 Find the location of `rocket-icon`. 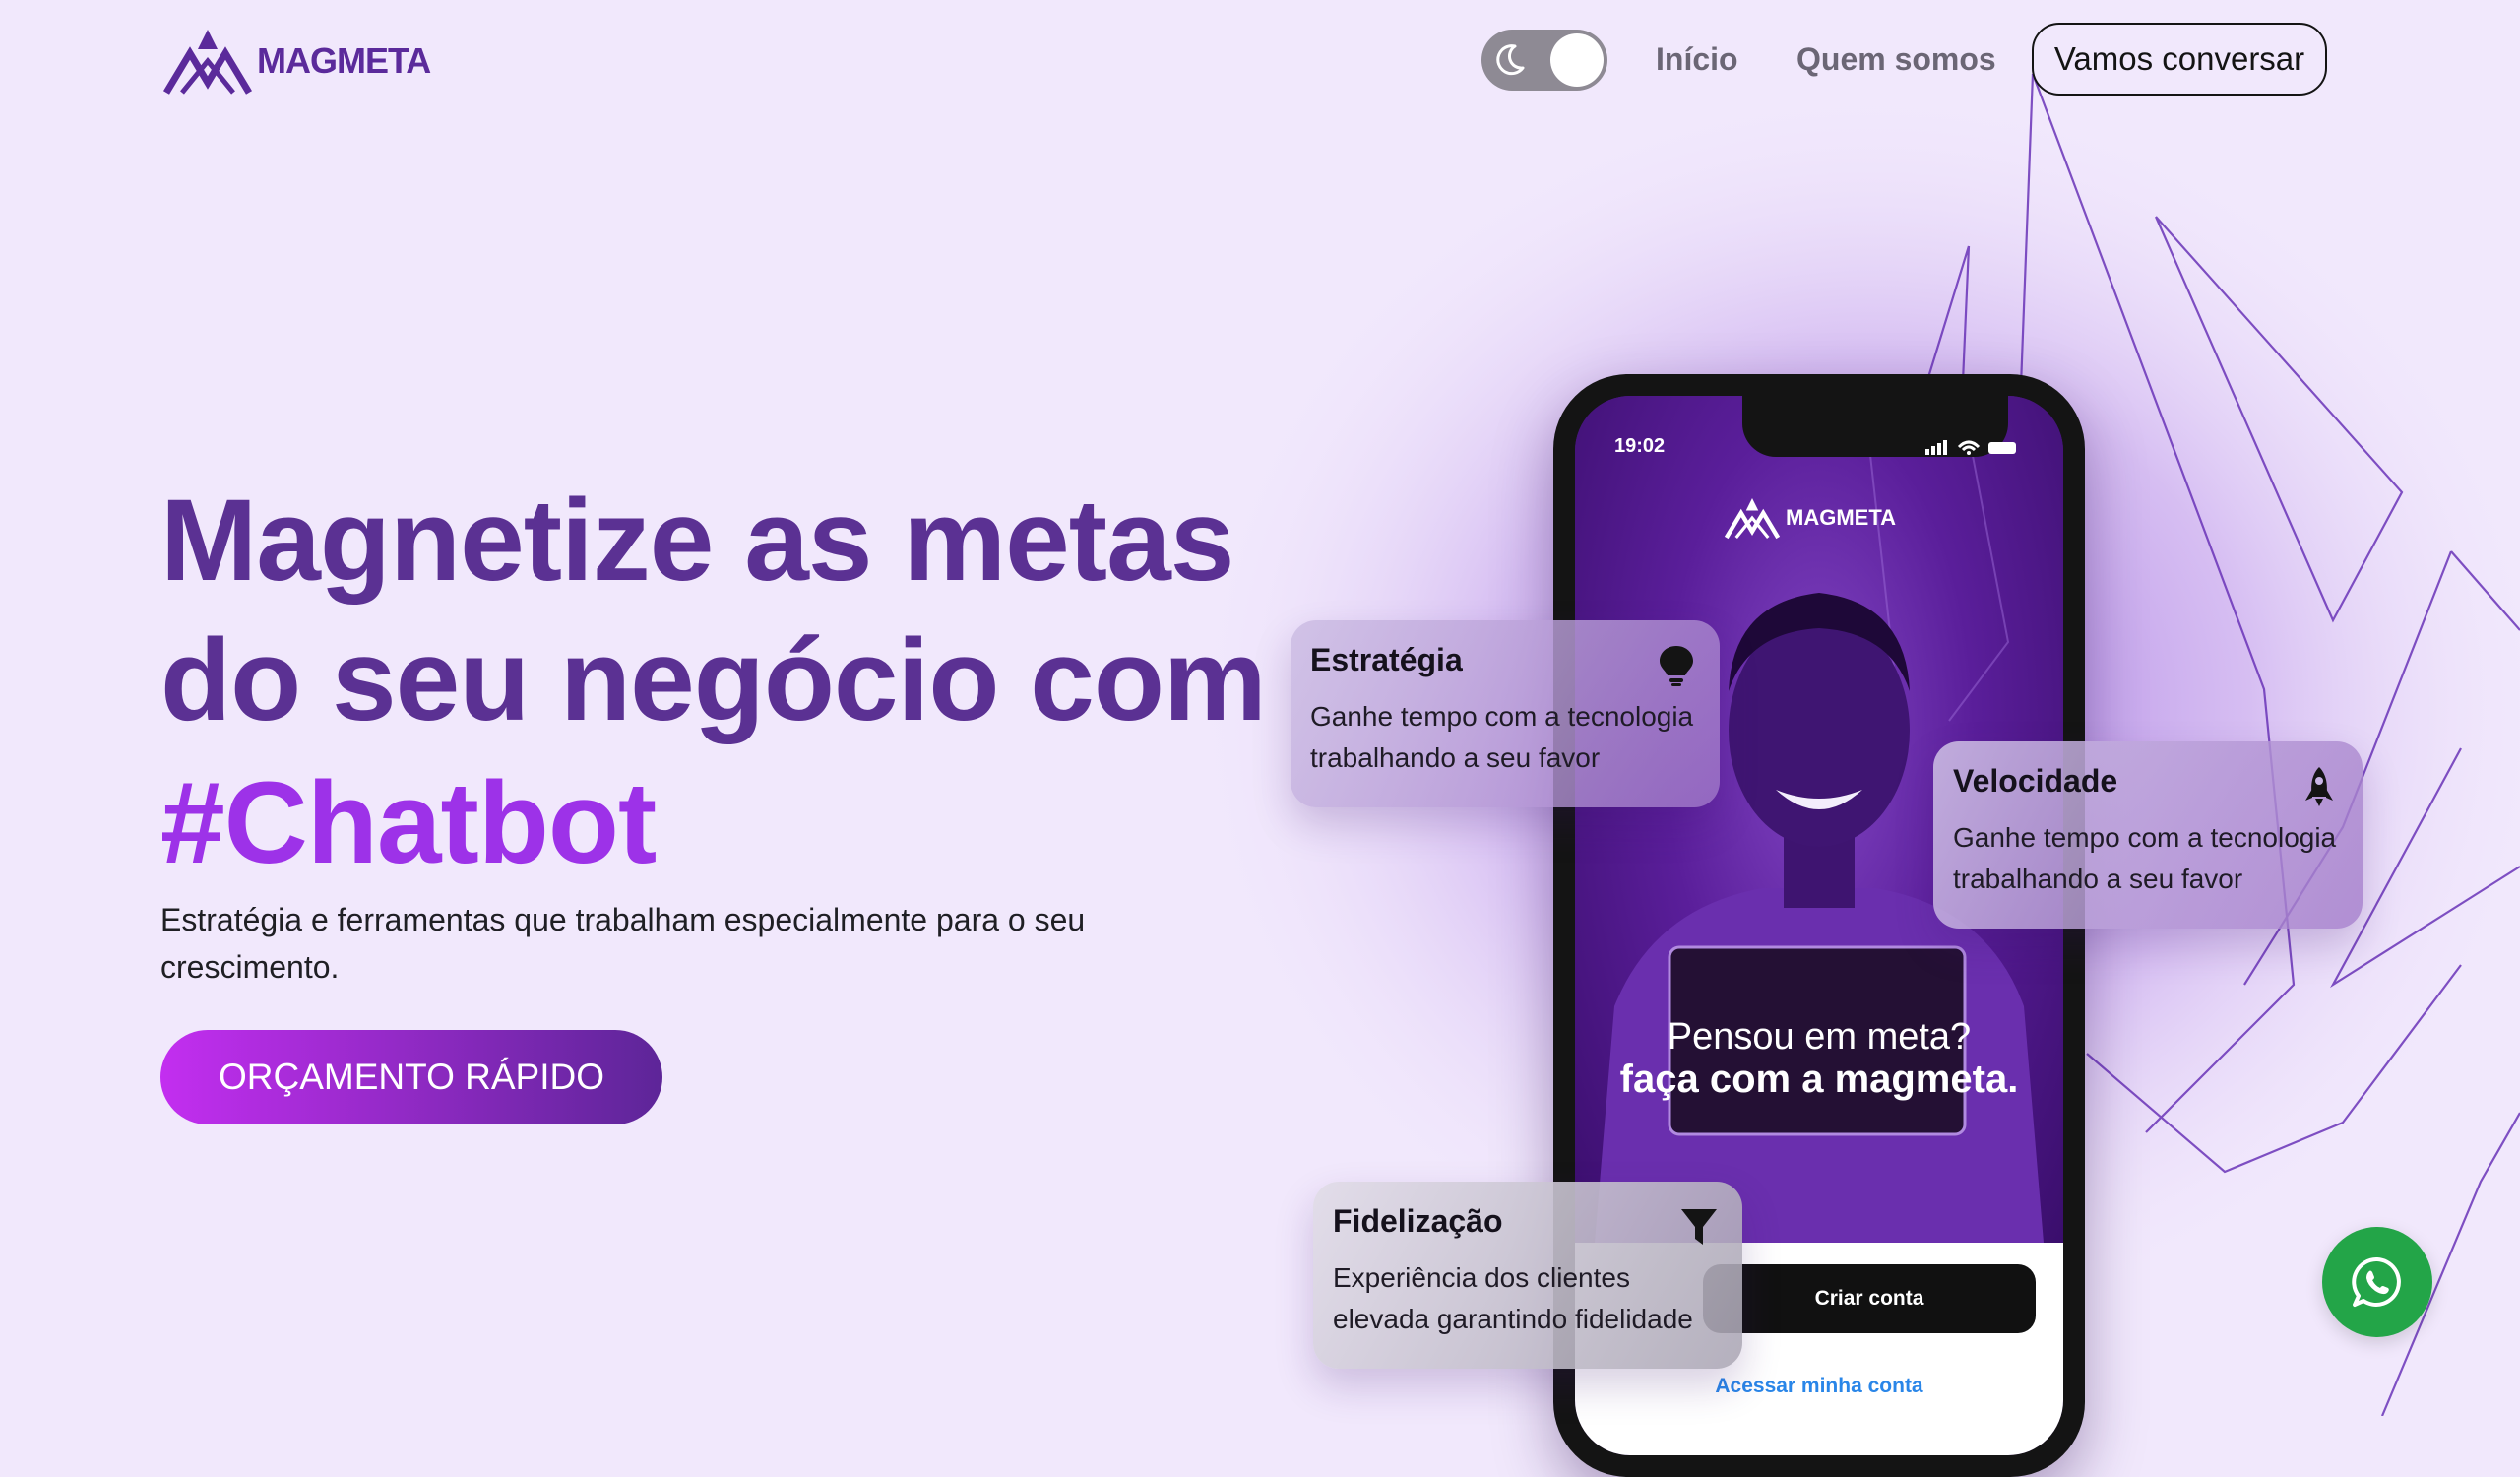

rocket-icon is located at coordinates (2319, 787).